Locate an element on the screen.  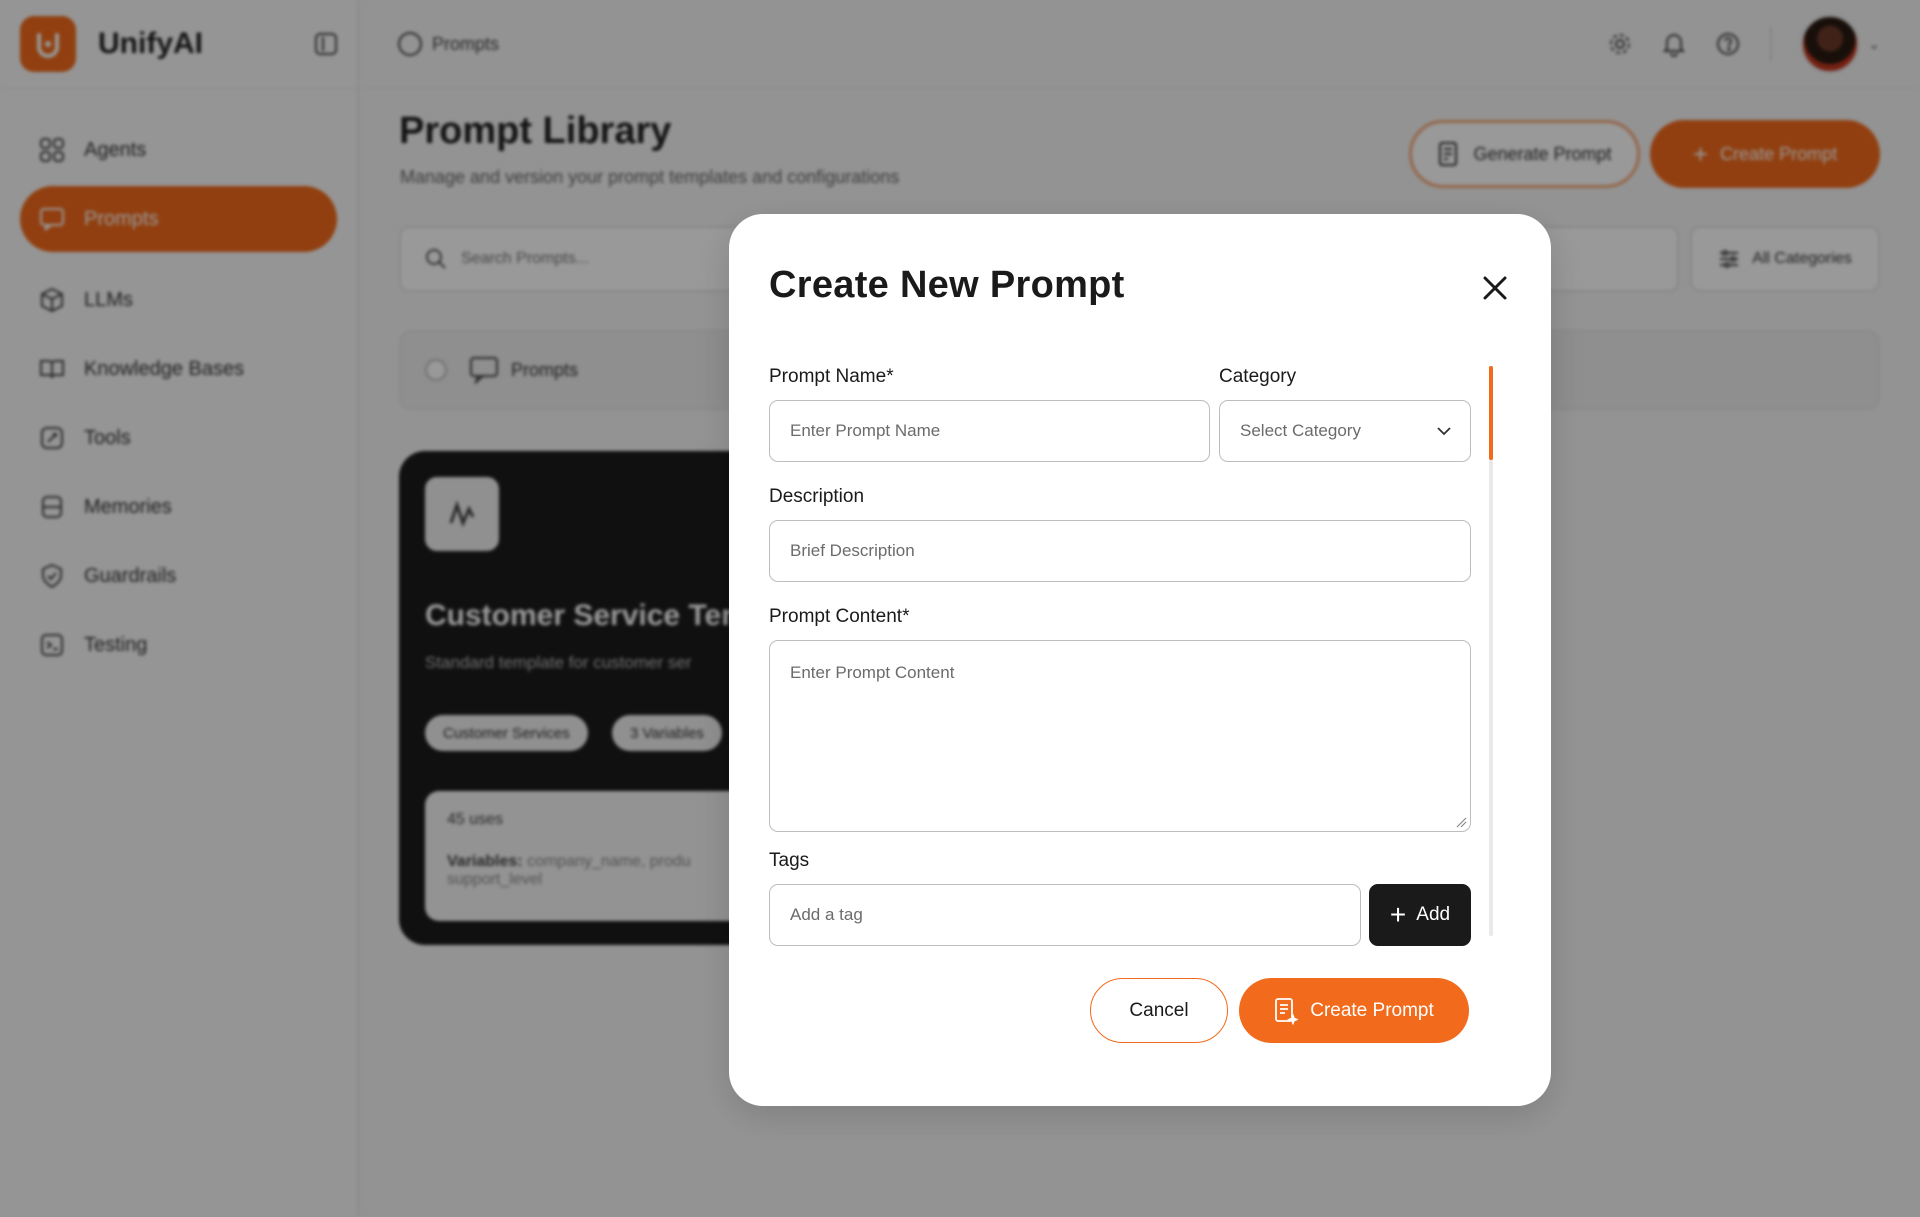
description-placeholder: Brief Description is located at coordinates (852, 550).